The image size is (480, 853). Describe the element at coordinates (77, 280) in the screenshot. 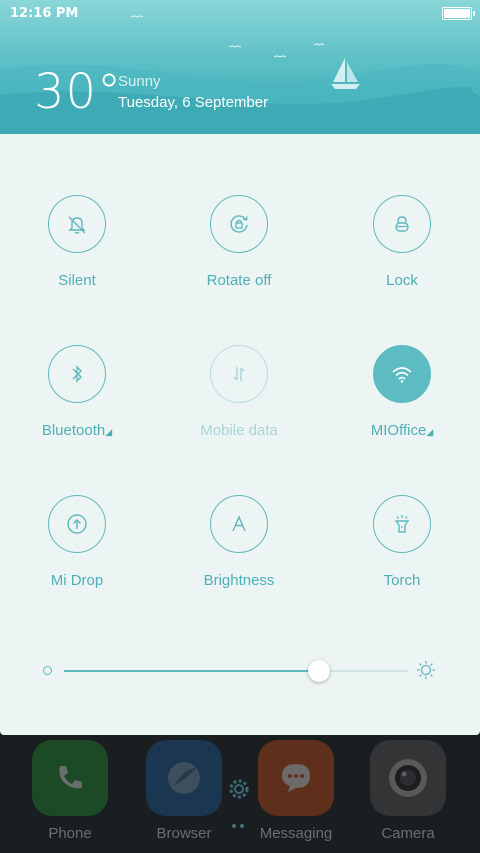

I see `tile-label: Silent` at that location.